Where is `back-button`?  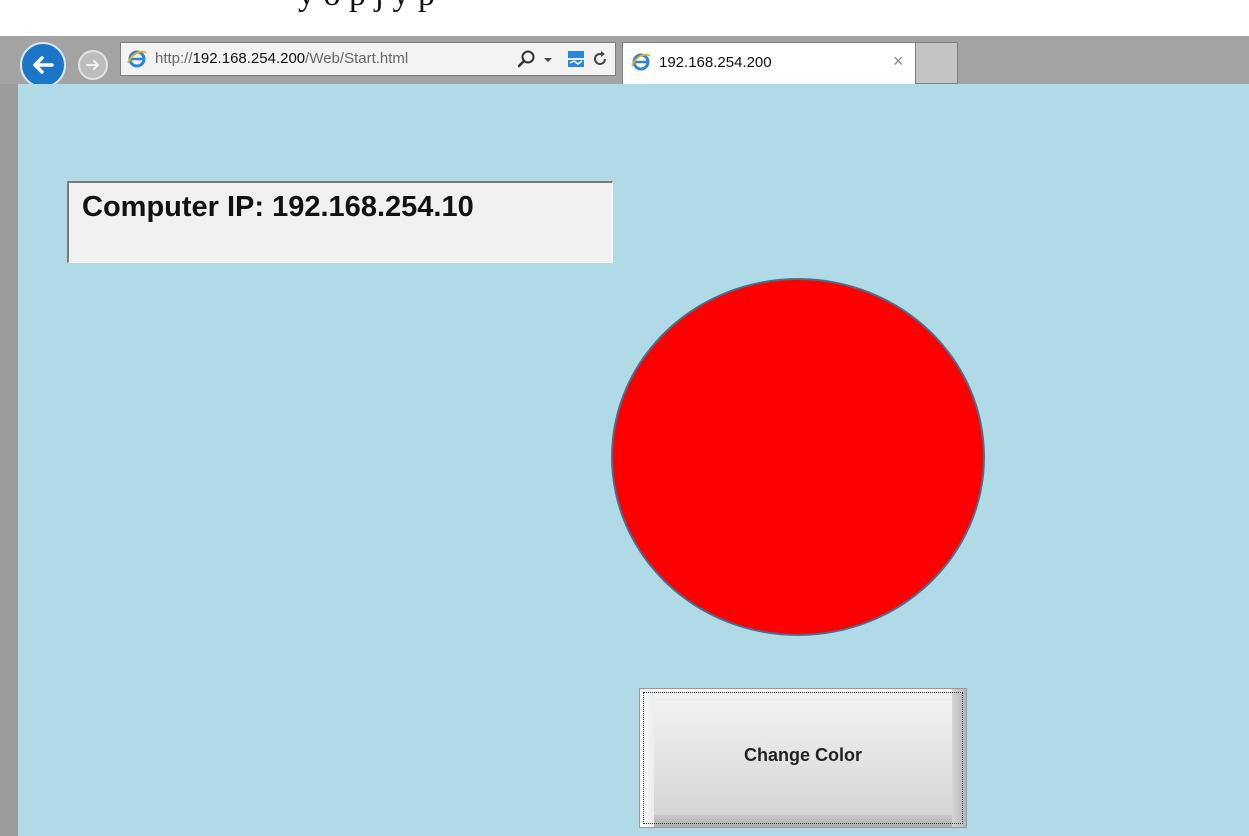
back-button is located at coordinates (43, 65).